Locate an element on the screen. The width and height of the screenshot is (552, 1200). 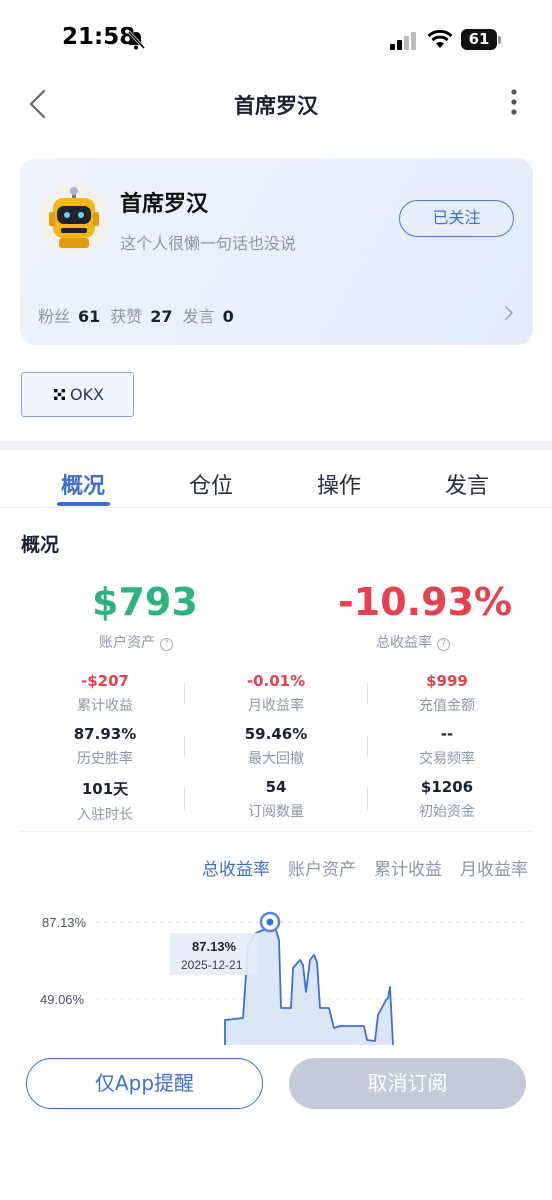
battery-icon: 61 is located at coordinates (481, 39).